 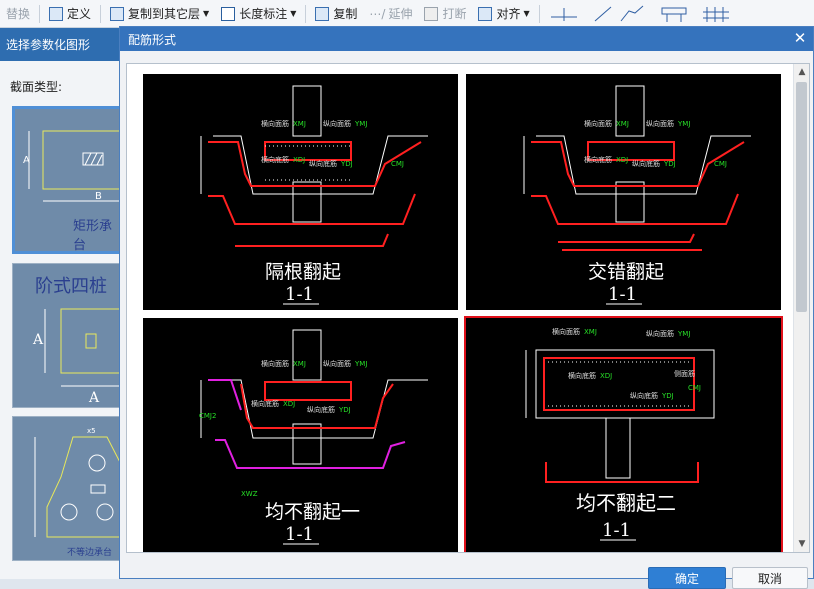 I want to click on point-tool-button, so click(x=564, y=14).